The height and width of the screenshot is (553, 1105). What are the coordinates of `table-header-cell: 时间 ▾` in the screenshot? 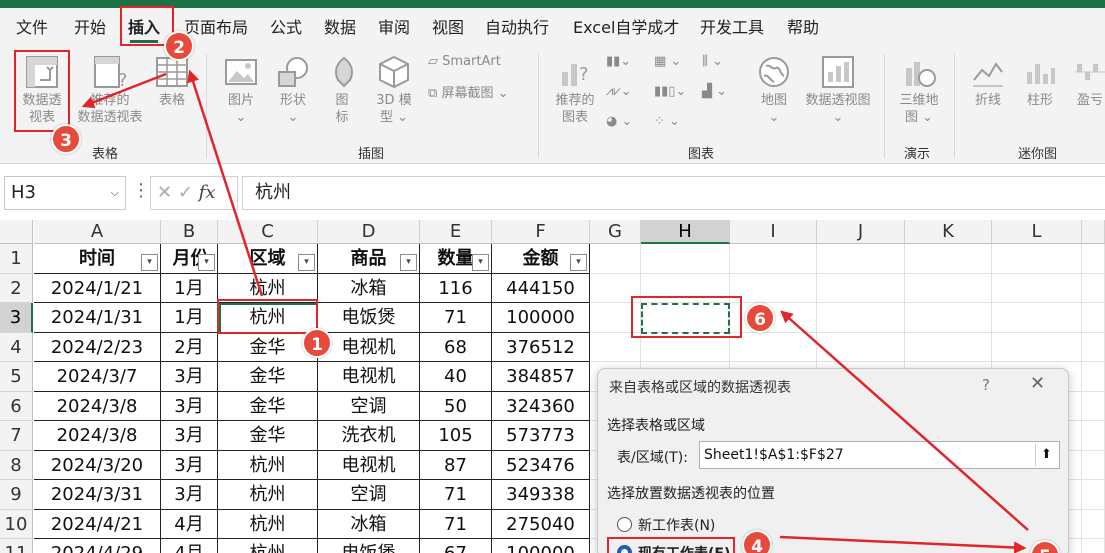 It's located at (97, 259).